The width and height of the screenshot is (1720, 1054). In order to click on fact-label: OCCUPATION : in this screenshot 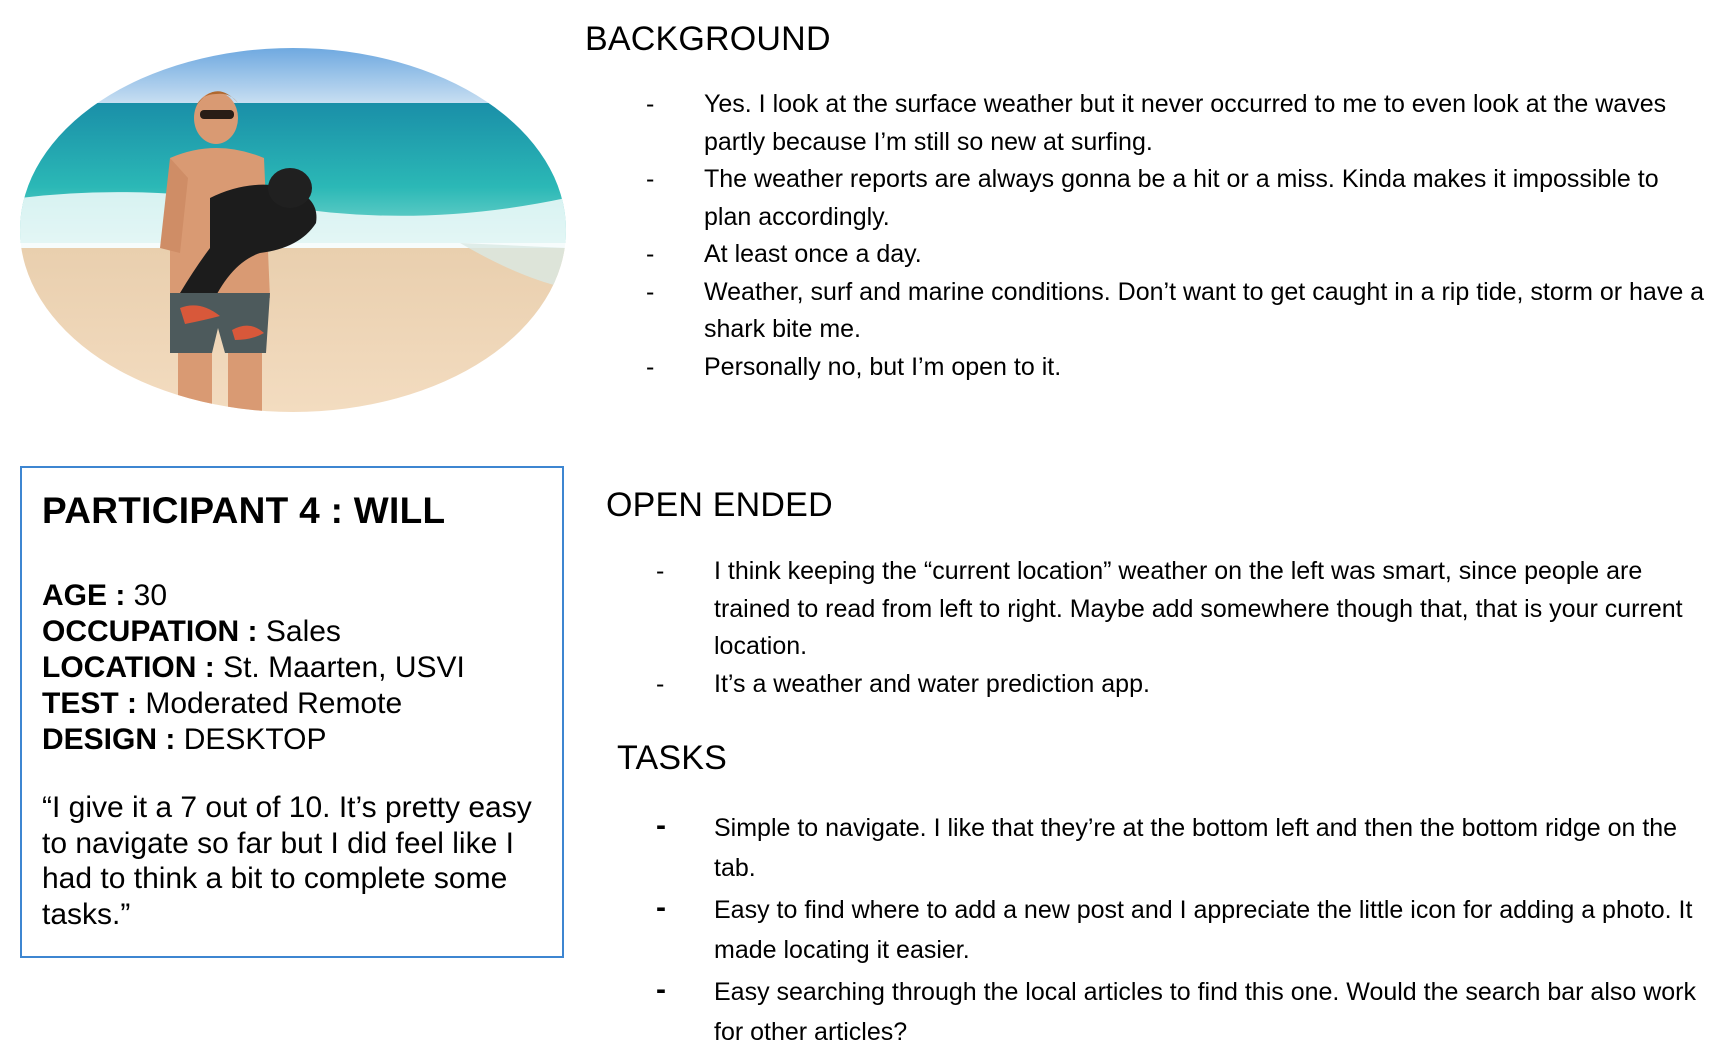, I will do `click(150, 631)`.